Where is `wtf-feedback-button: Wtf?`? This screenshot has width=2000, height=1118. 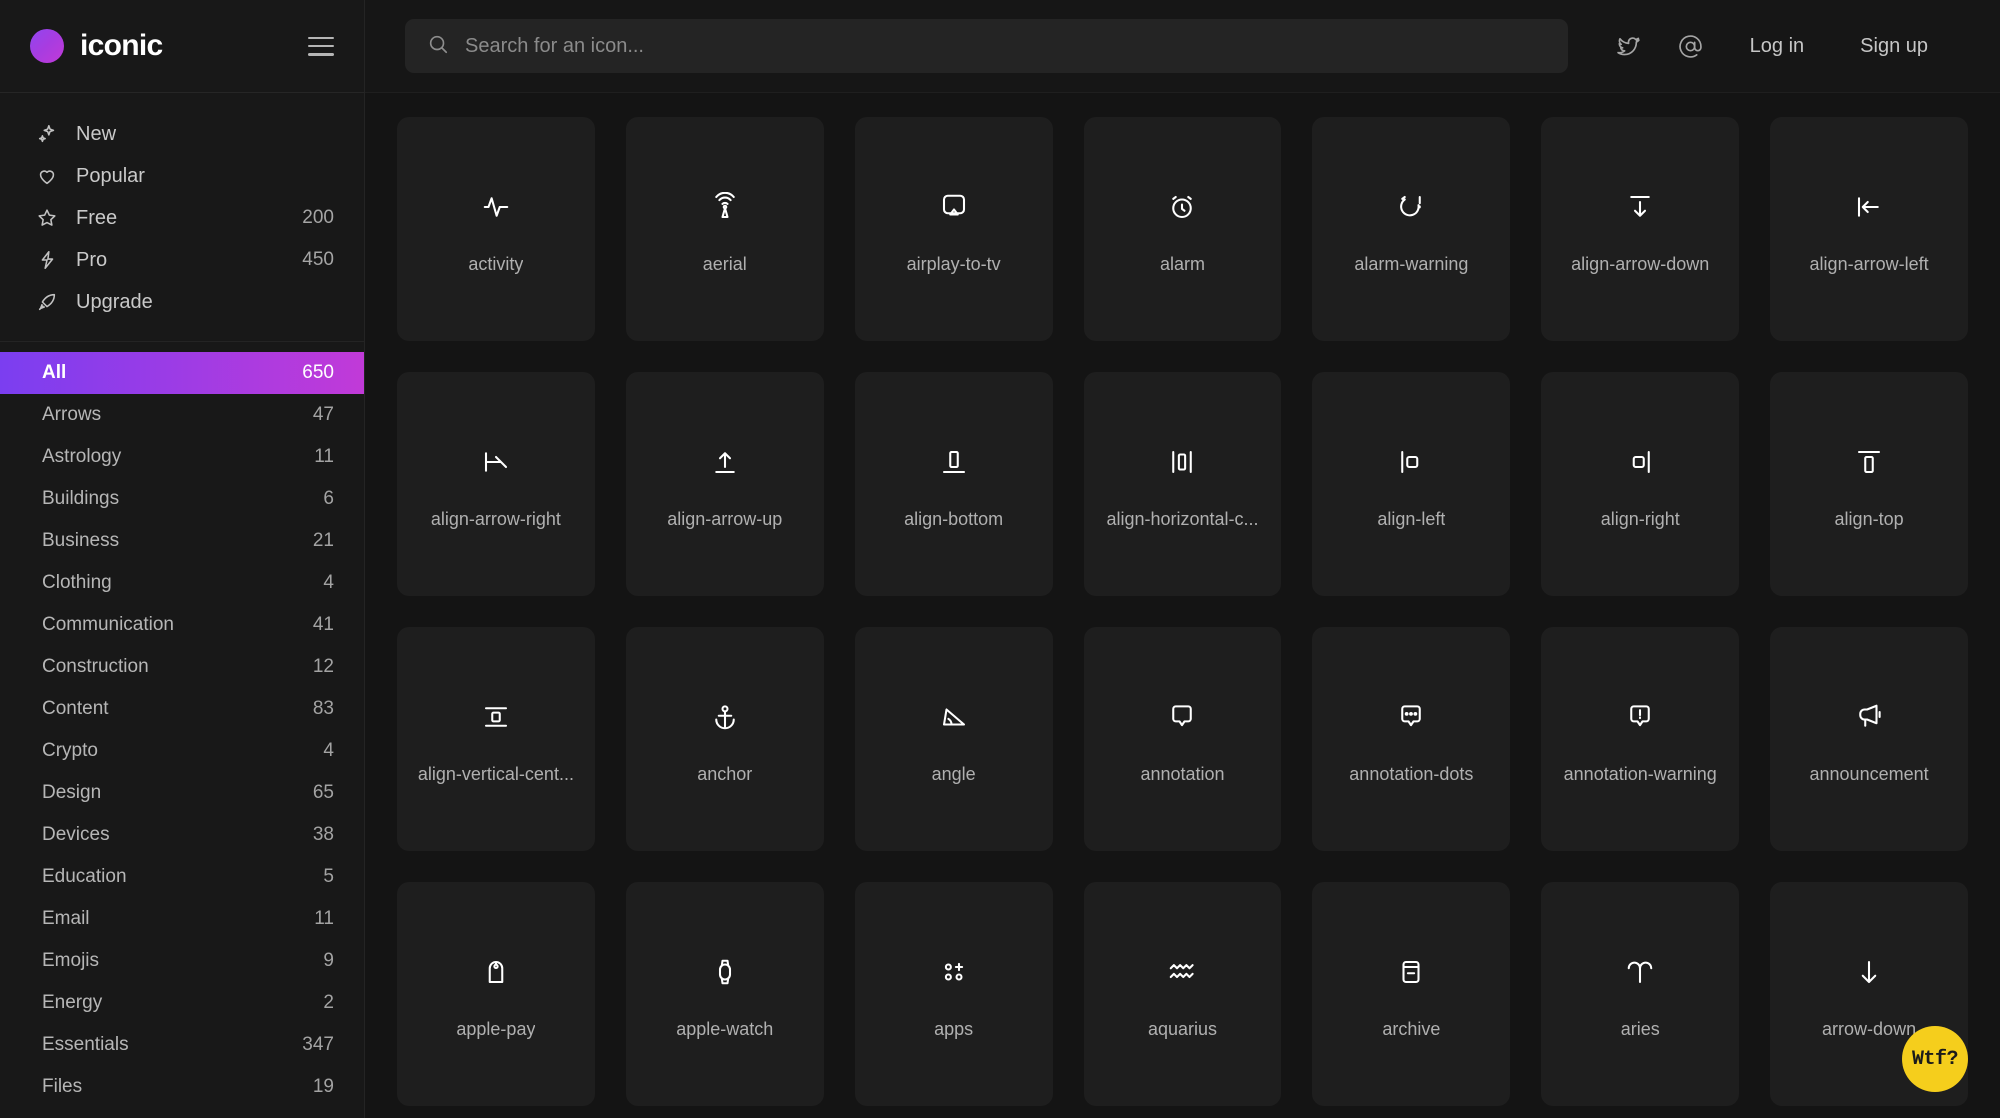
wtf-feedback-button: Wtf? is located at coordinates (1935, 1059).